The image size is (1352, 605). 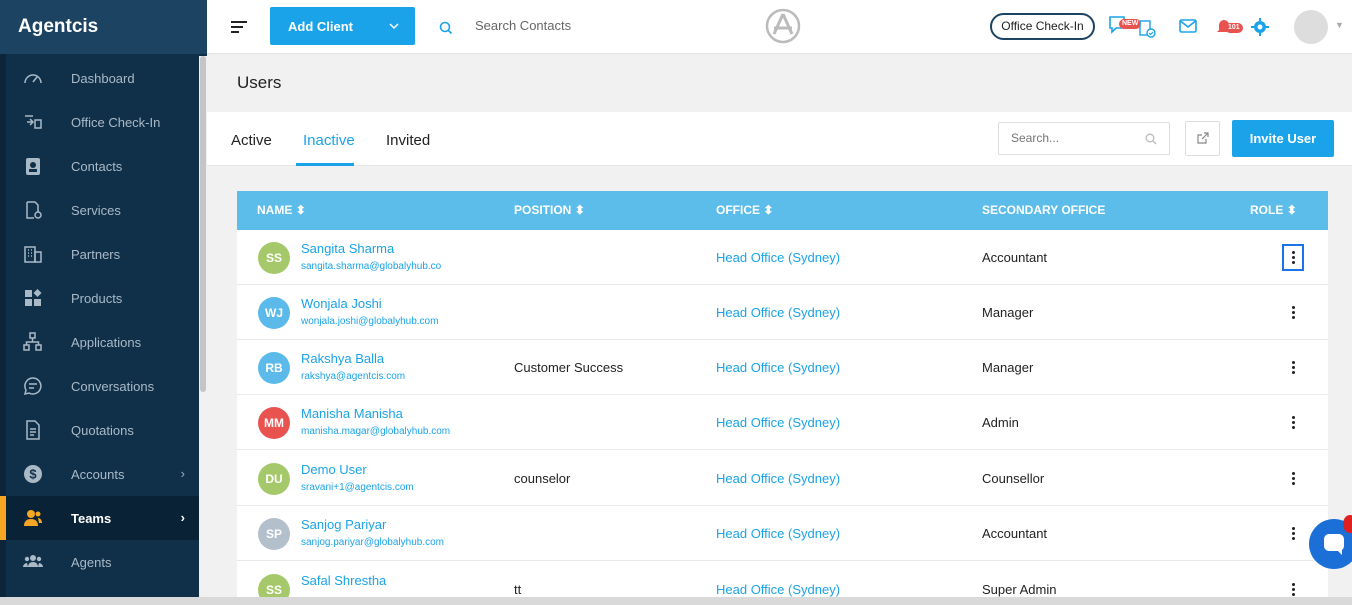 I want to click on tab-invited: Invited, so click(x=408, y=140).